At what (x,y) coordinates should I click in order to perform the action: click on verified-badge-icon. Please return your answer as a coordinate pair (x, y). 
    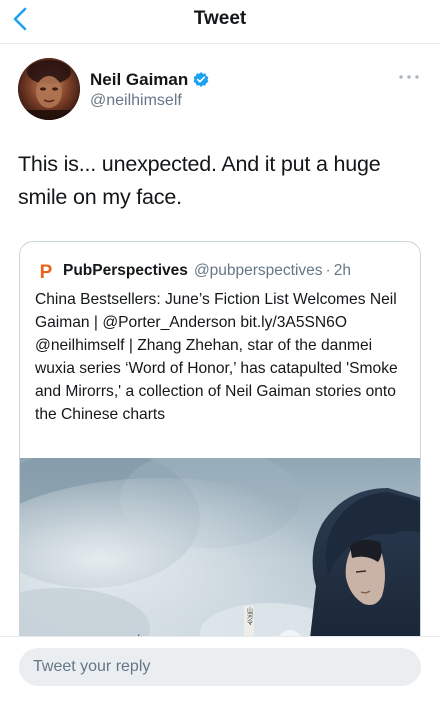
    Looking at the image, I should click on (201, 79).